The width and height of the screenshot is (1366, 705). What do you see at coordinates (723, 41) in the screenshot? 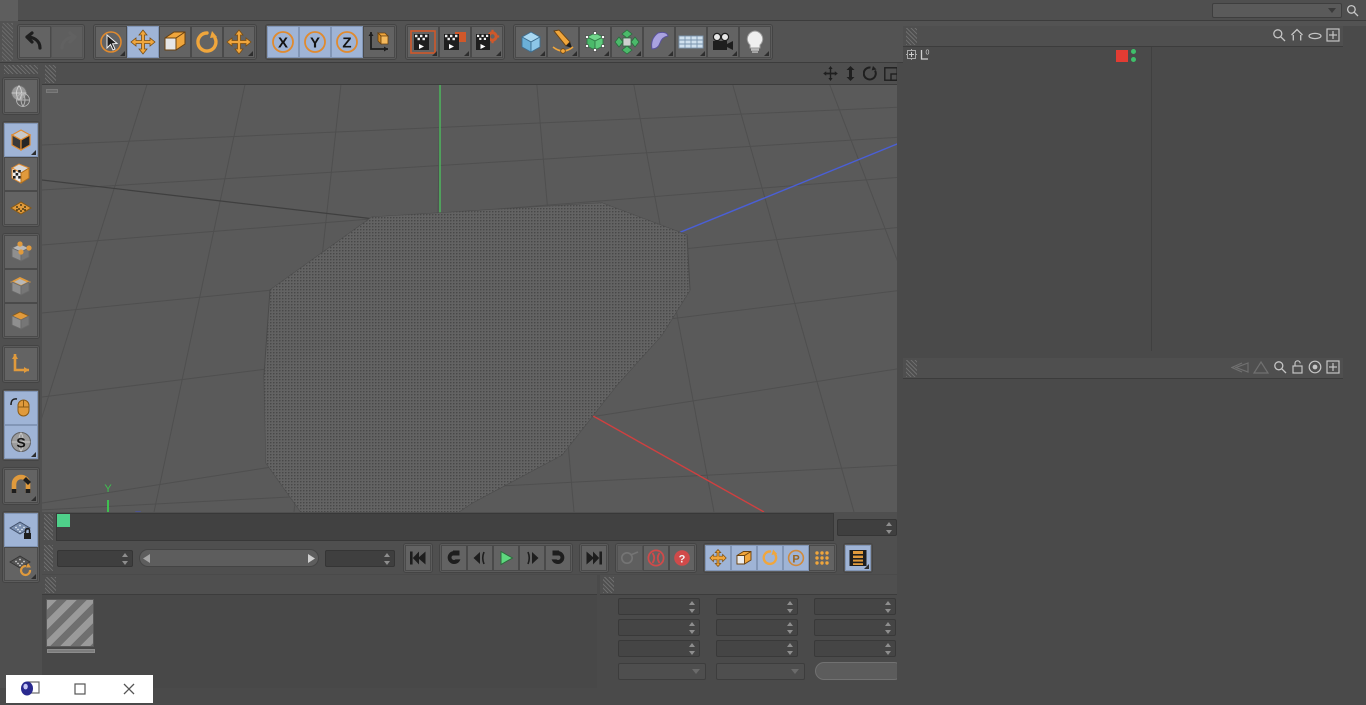
I see `camera-button` at bounding box center [723, 41].